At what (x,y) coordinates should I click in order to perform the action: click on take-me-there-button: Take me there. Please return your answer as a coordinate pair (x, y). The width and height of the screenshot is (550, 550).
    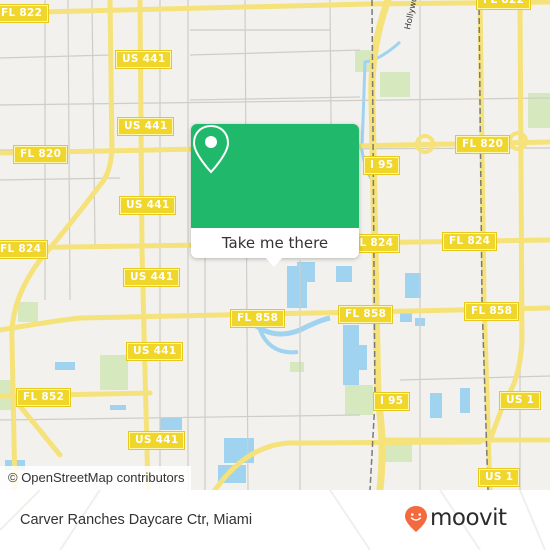
    Looking at the image, I should click on (275, 243).